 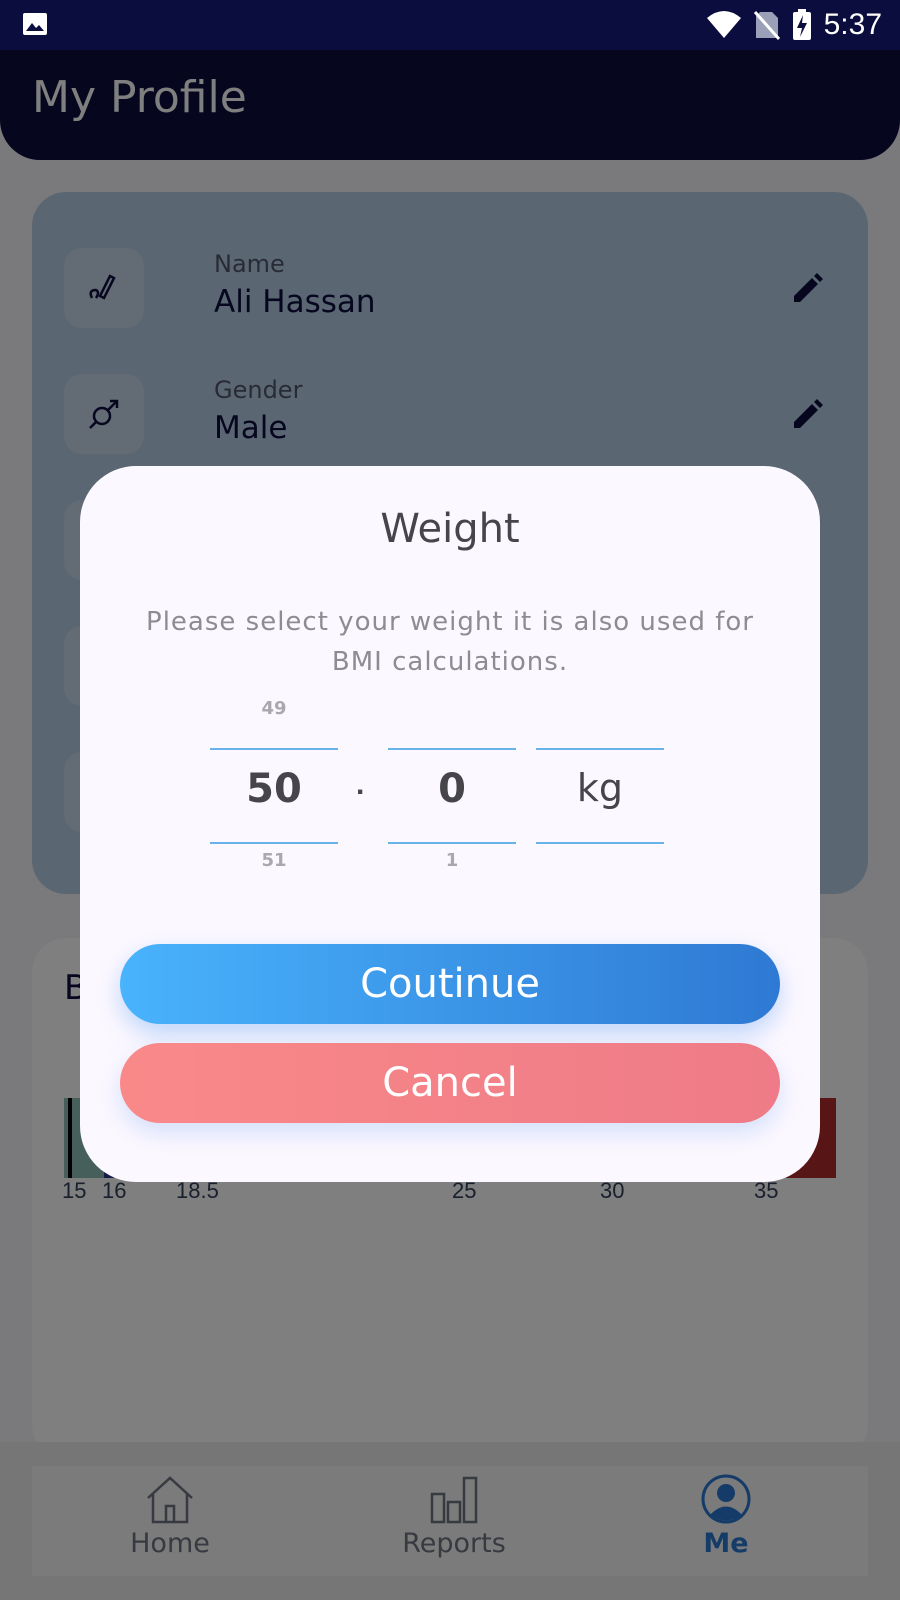 What do you see at coordinates (766, 25) in the screenshot?
I see `no-sim-icon` at bounding box center [766, 25].